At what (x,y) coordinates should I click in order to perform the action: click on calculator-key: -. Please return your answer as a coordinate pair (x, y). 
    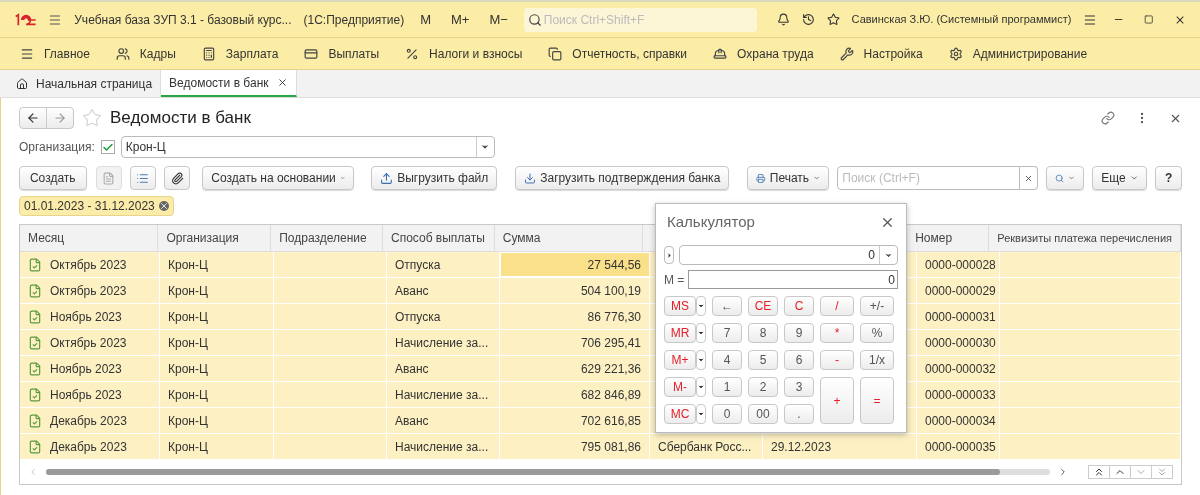
    Looking at the image, I should click on (837, 360).